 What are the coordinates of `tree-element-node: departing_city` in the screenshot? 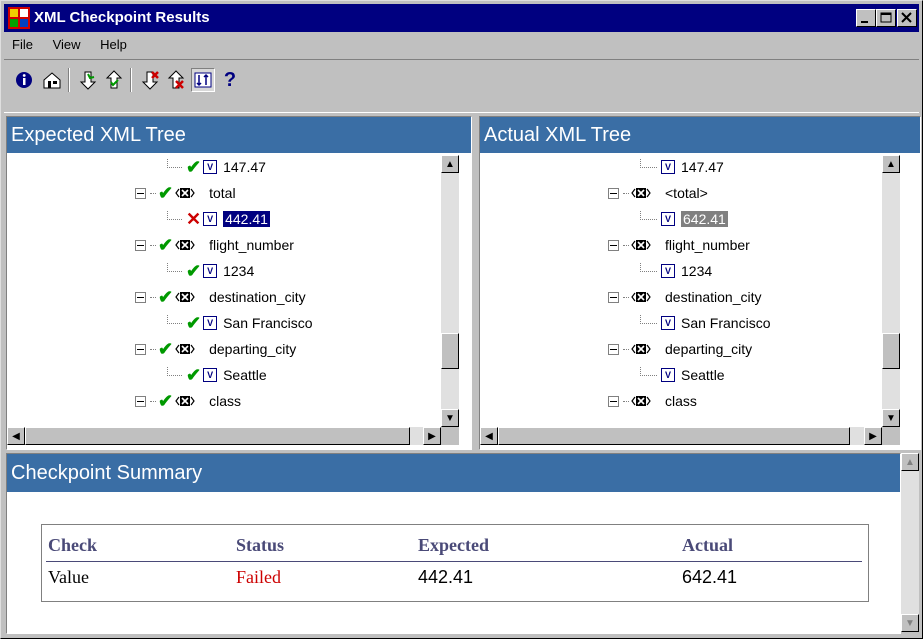 It's located at (680, 349).